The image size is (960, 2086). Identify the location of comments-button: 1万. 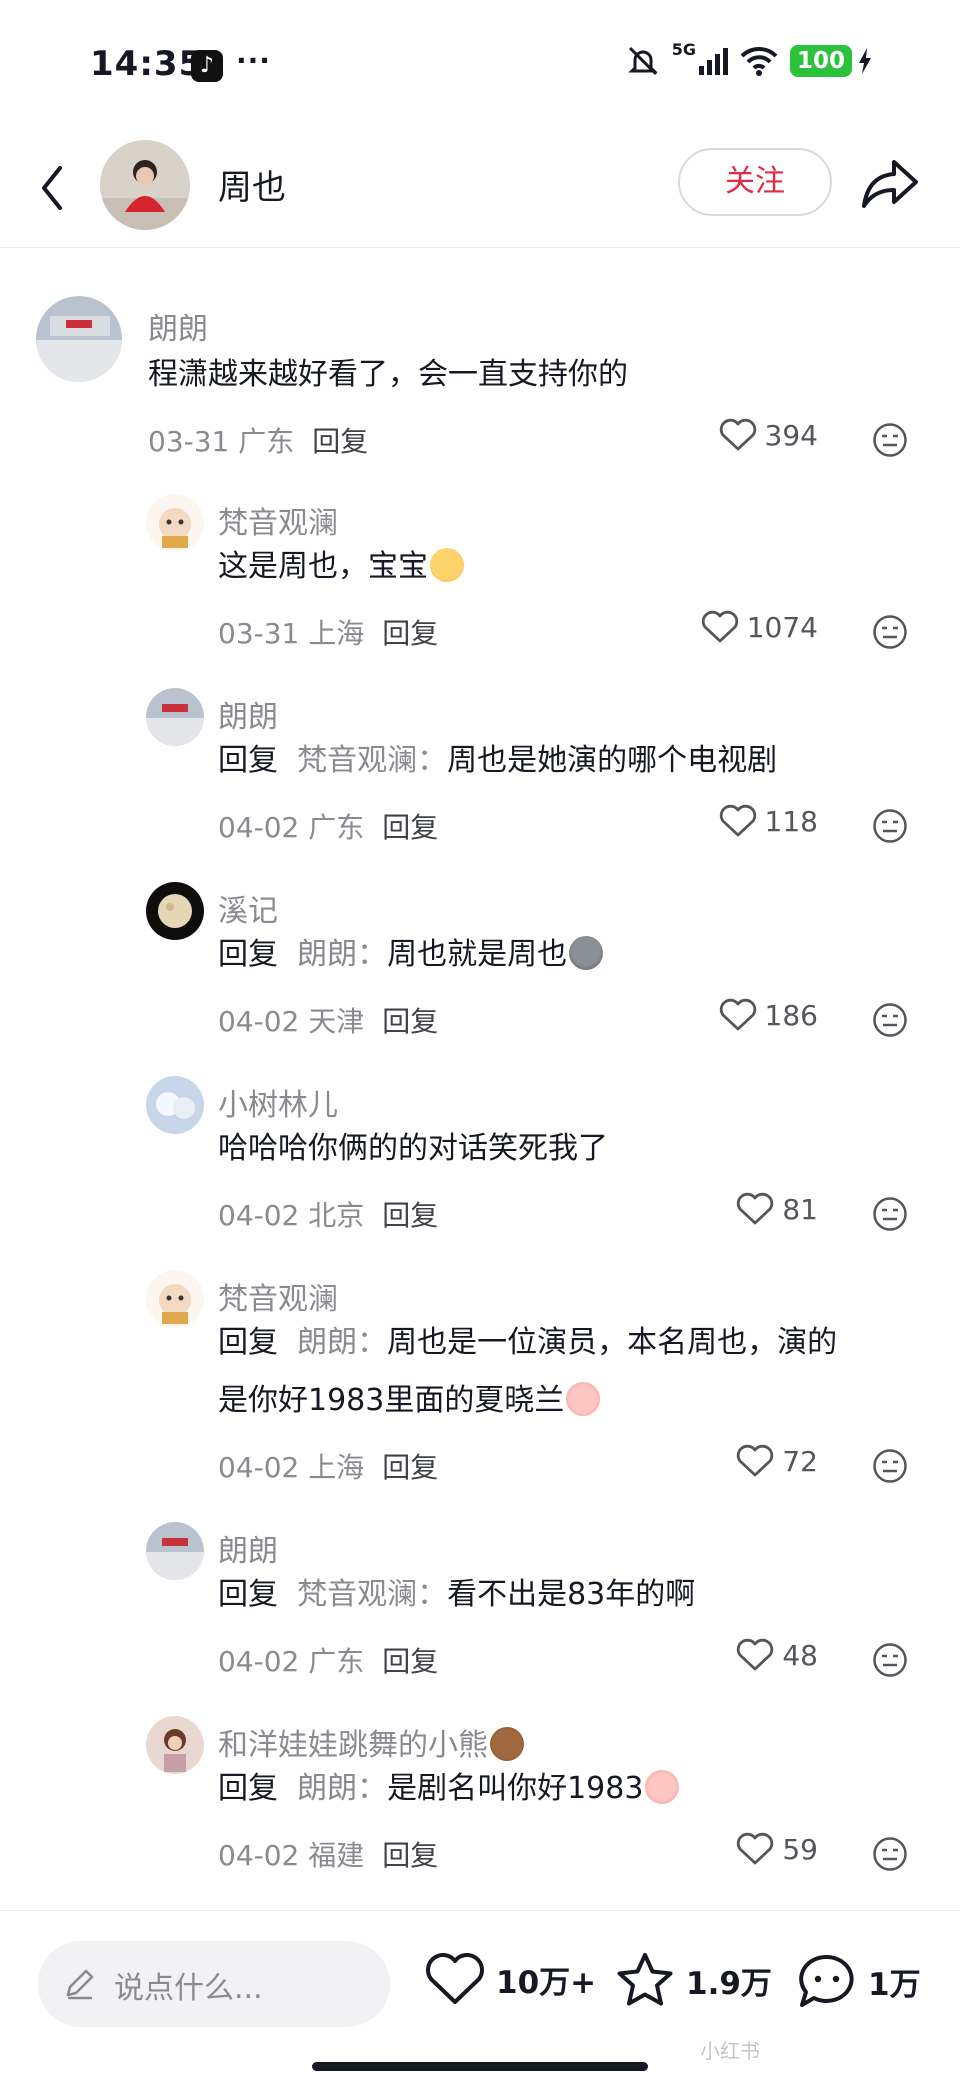
(858, 1981).